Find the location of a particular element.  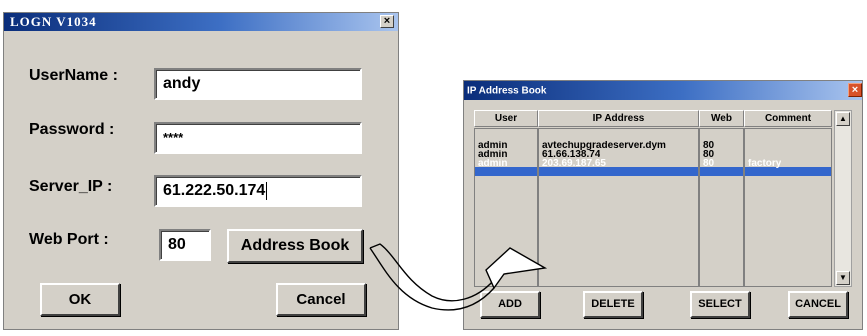

ok-button: OK is located at coordinates (80, 299).